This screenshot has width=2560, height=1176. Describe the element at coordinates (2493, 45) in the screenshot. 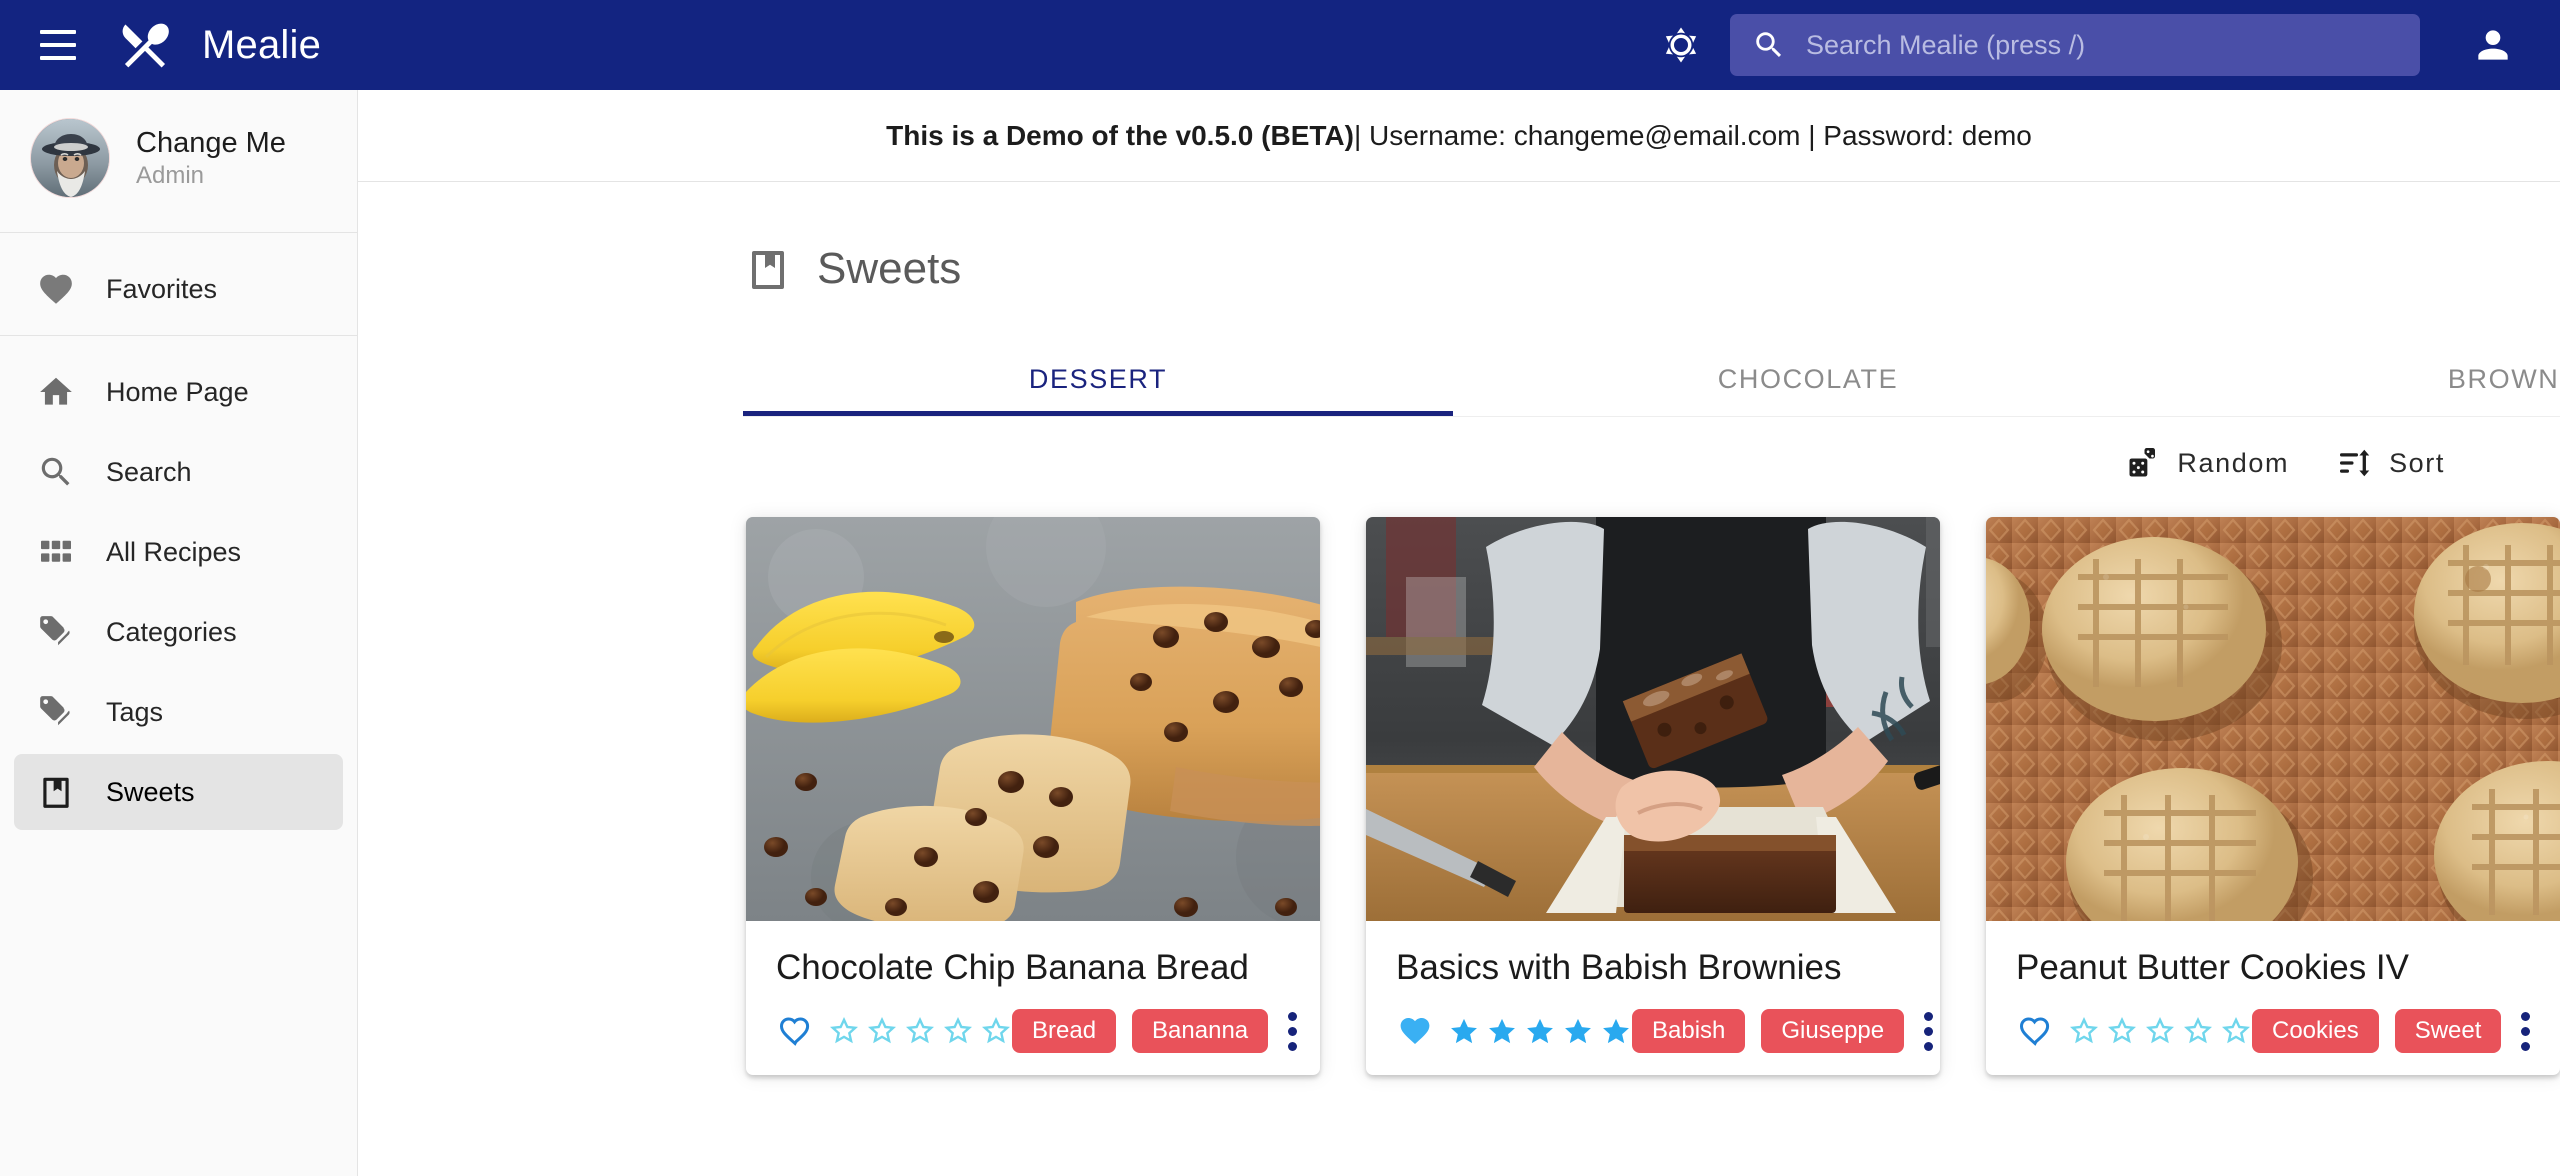

I see `account-avatar-icon` at that location.